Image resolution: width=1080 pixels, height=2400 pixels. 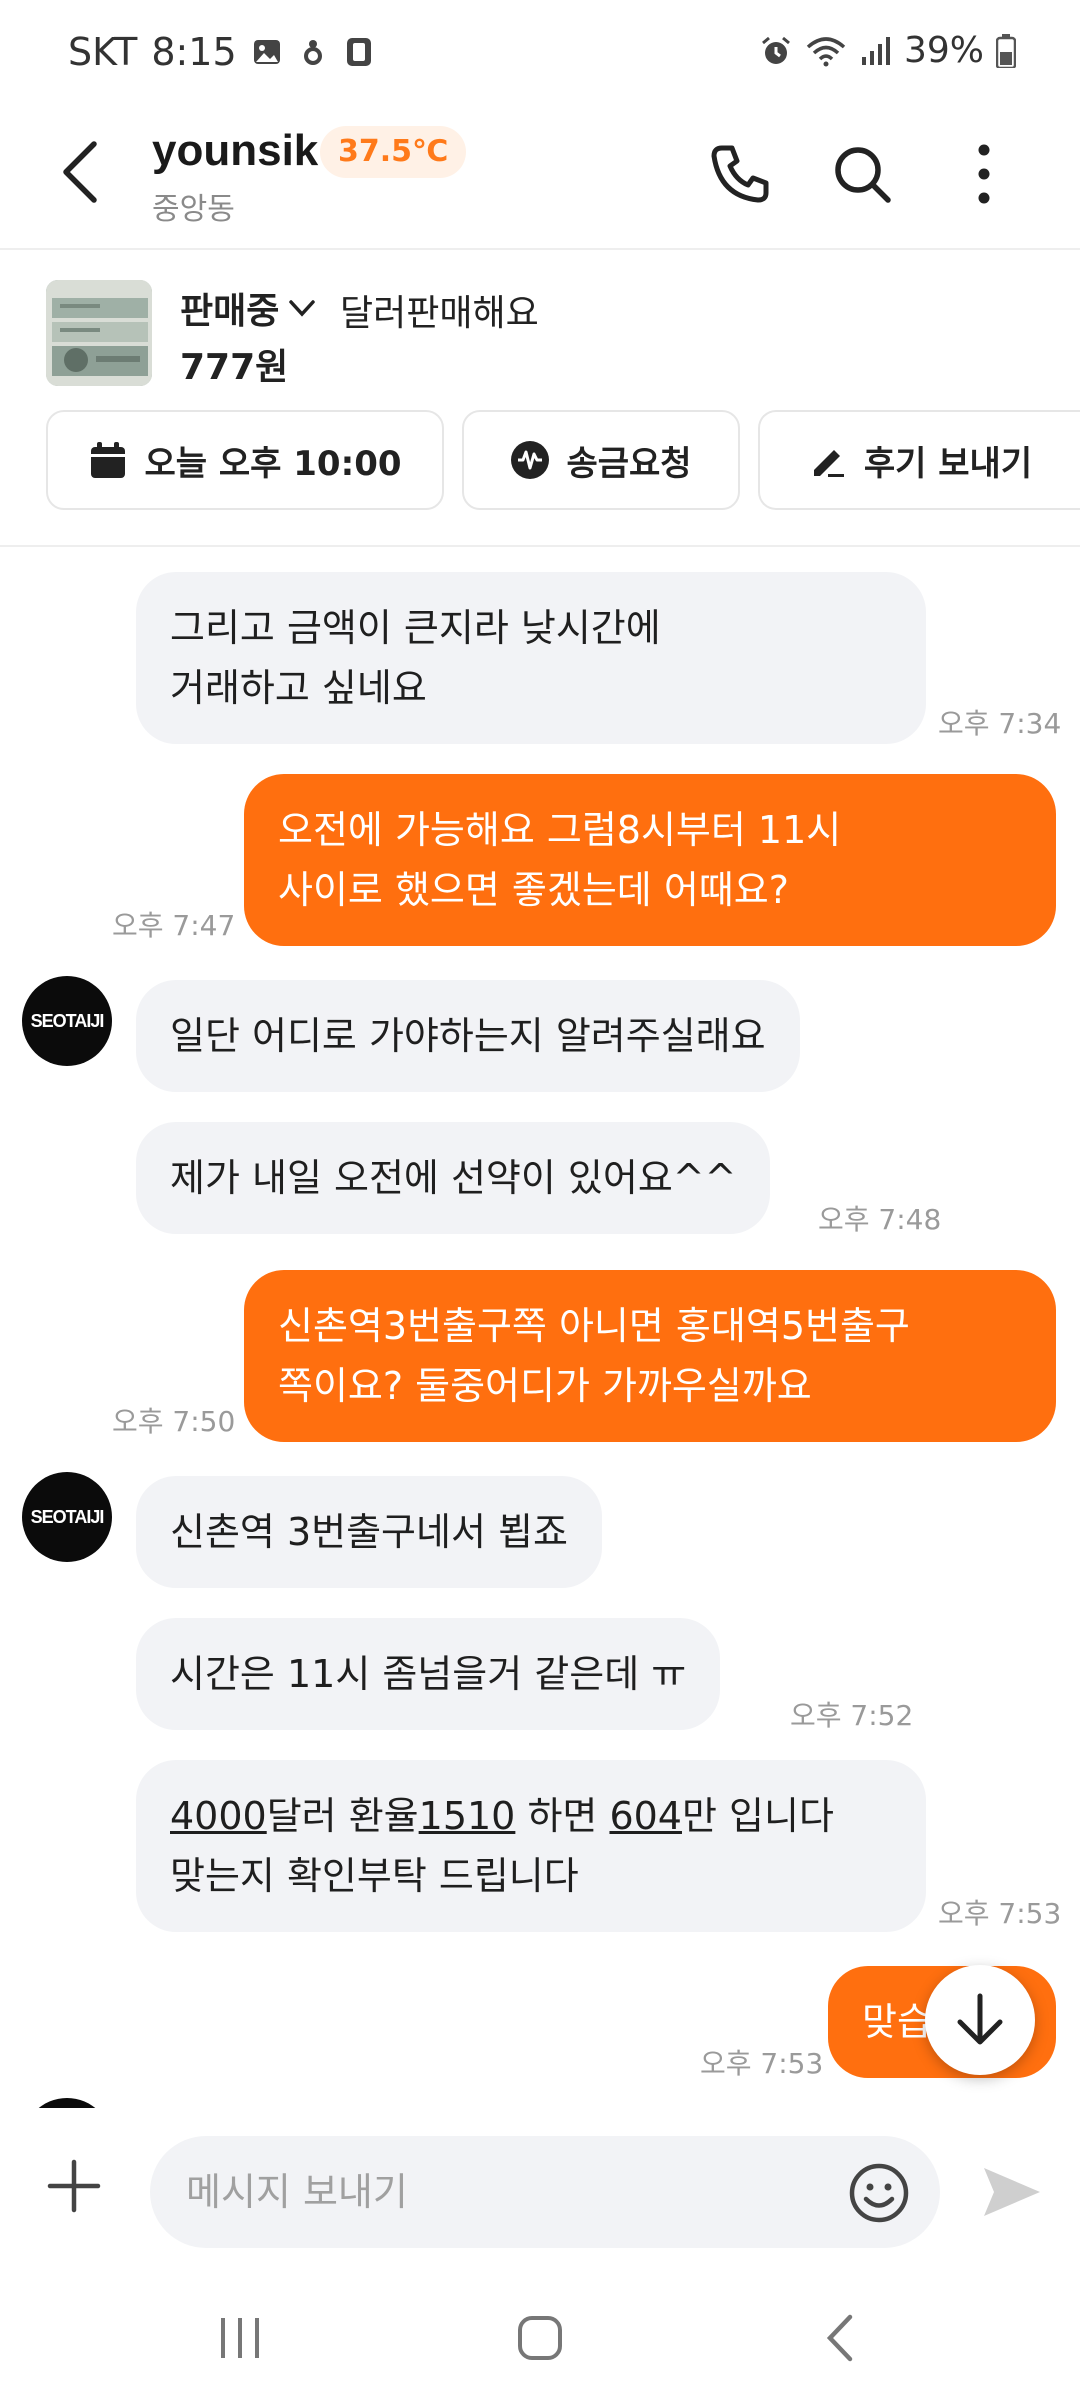 What do you see at coordinates (342, 1816) in the screenshot?
I see `message-text: 달러 환율` at bounding box center [342, 1816].